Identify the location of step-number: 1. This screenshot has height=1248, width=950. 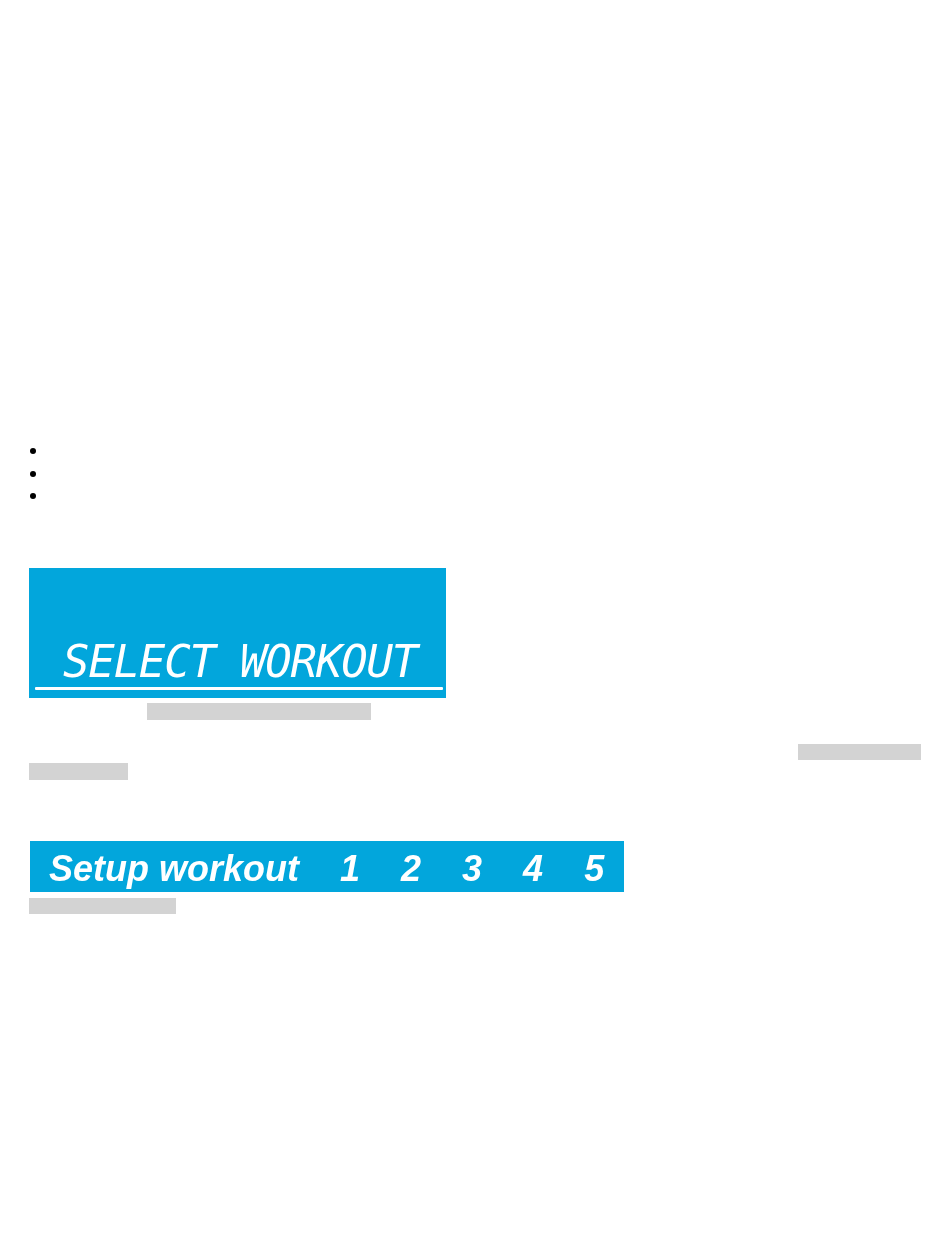
(350, 869).